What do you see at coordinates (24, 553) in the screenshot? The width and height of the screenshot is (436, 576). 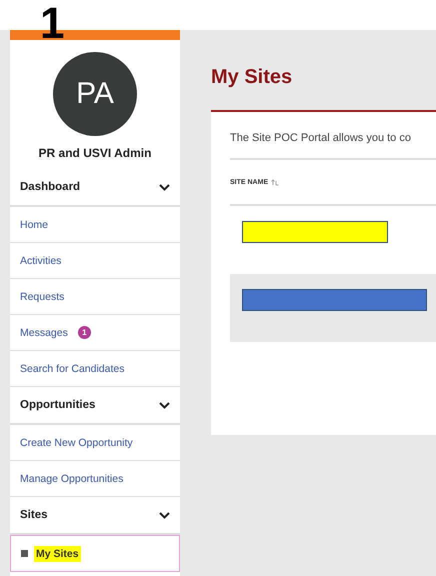 I see `square-icon` at bounding box center [24, 553].